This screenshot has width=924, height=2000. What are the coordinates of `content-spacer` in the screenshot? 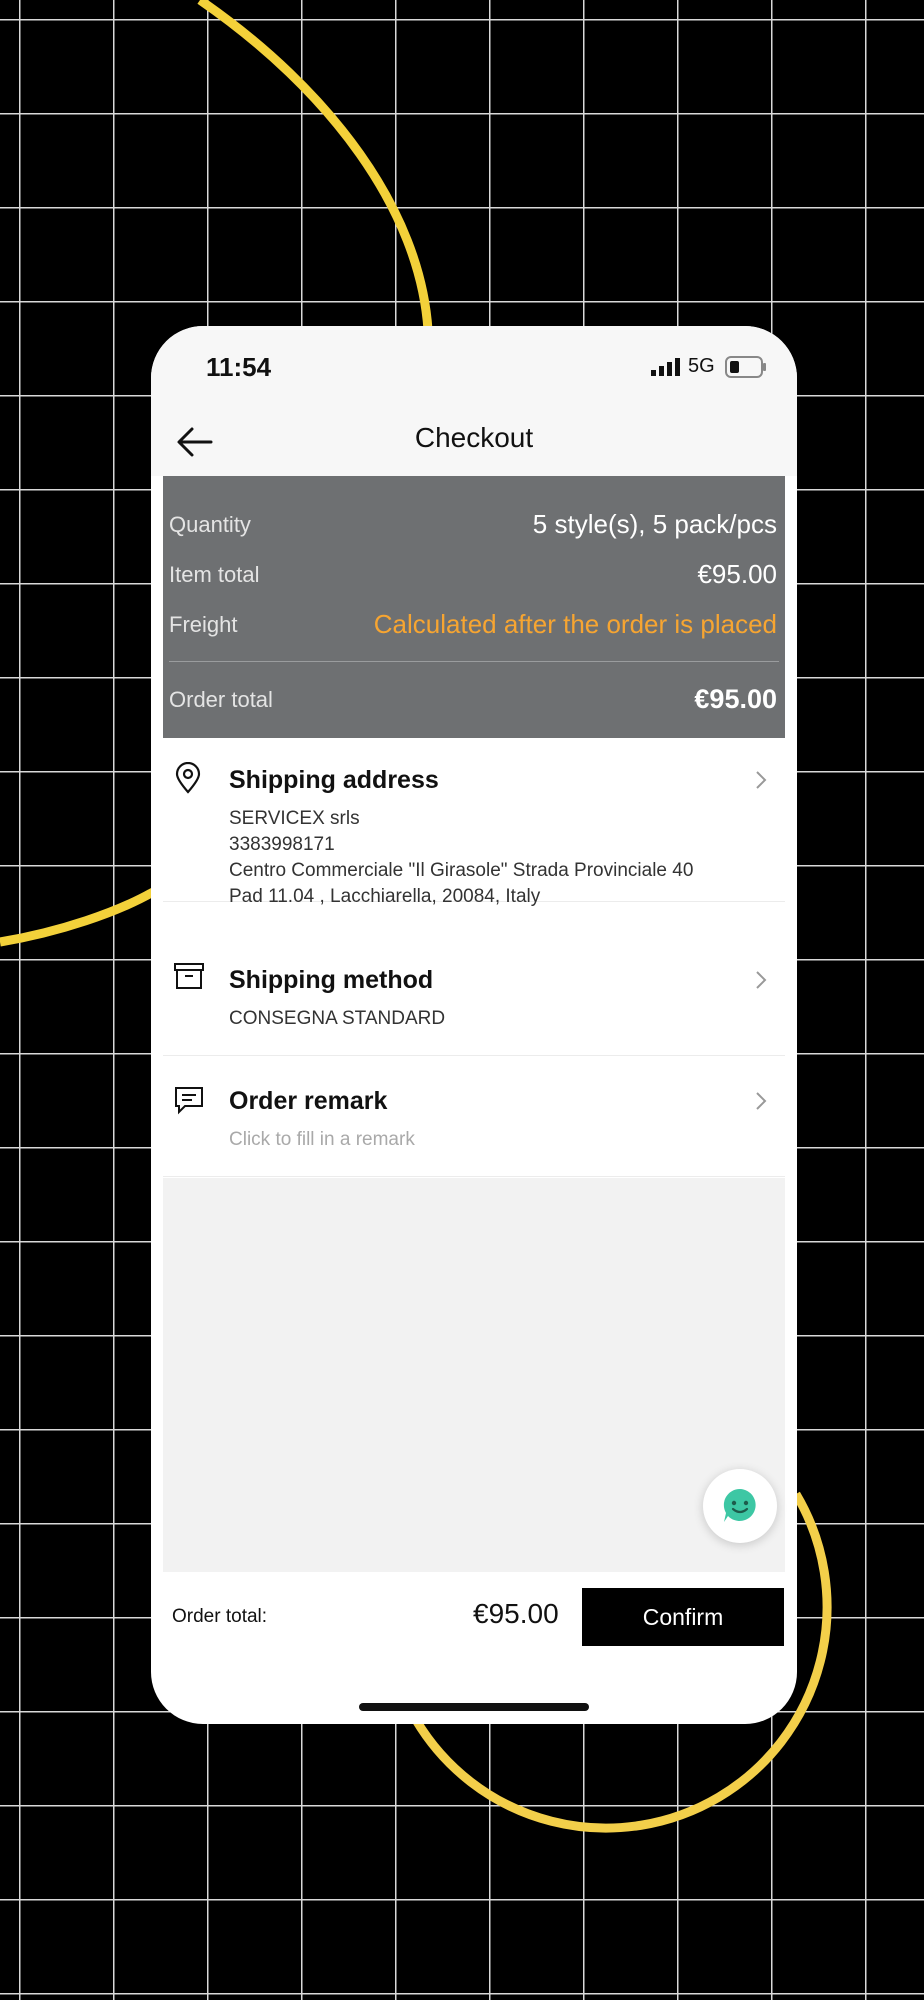 It's located at (474, 1375).